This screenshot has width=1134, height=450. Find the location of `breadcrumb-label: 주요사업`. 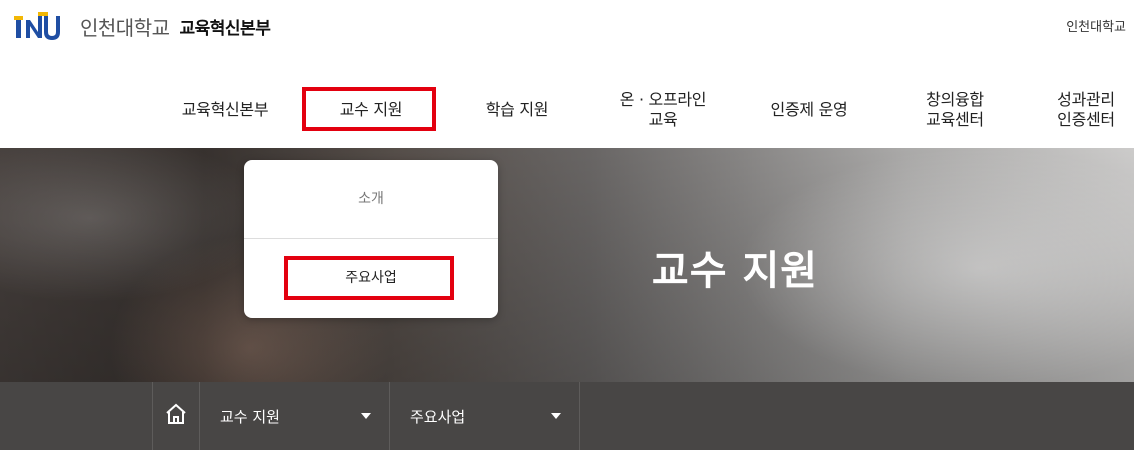

breadcrumb-label: 주요사업 is located at coordinates (438, 416).